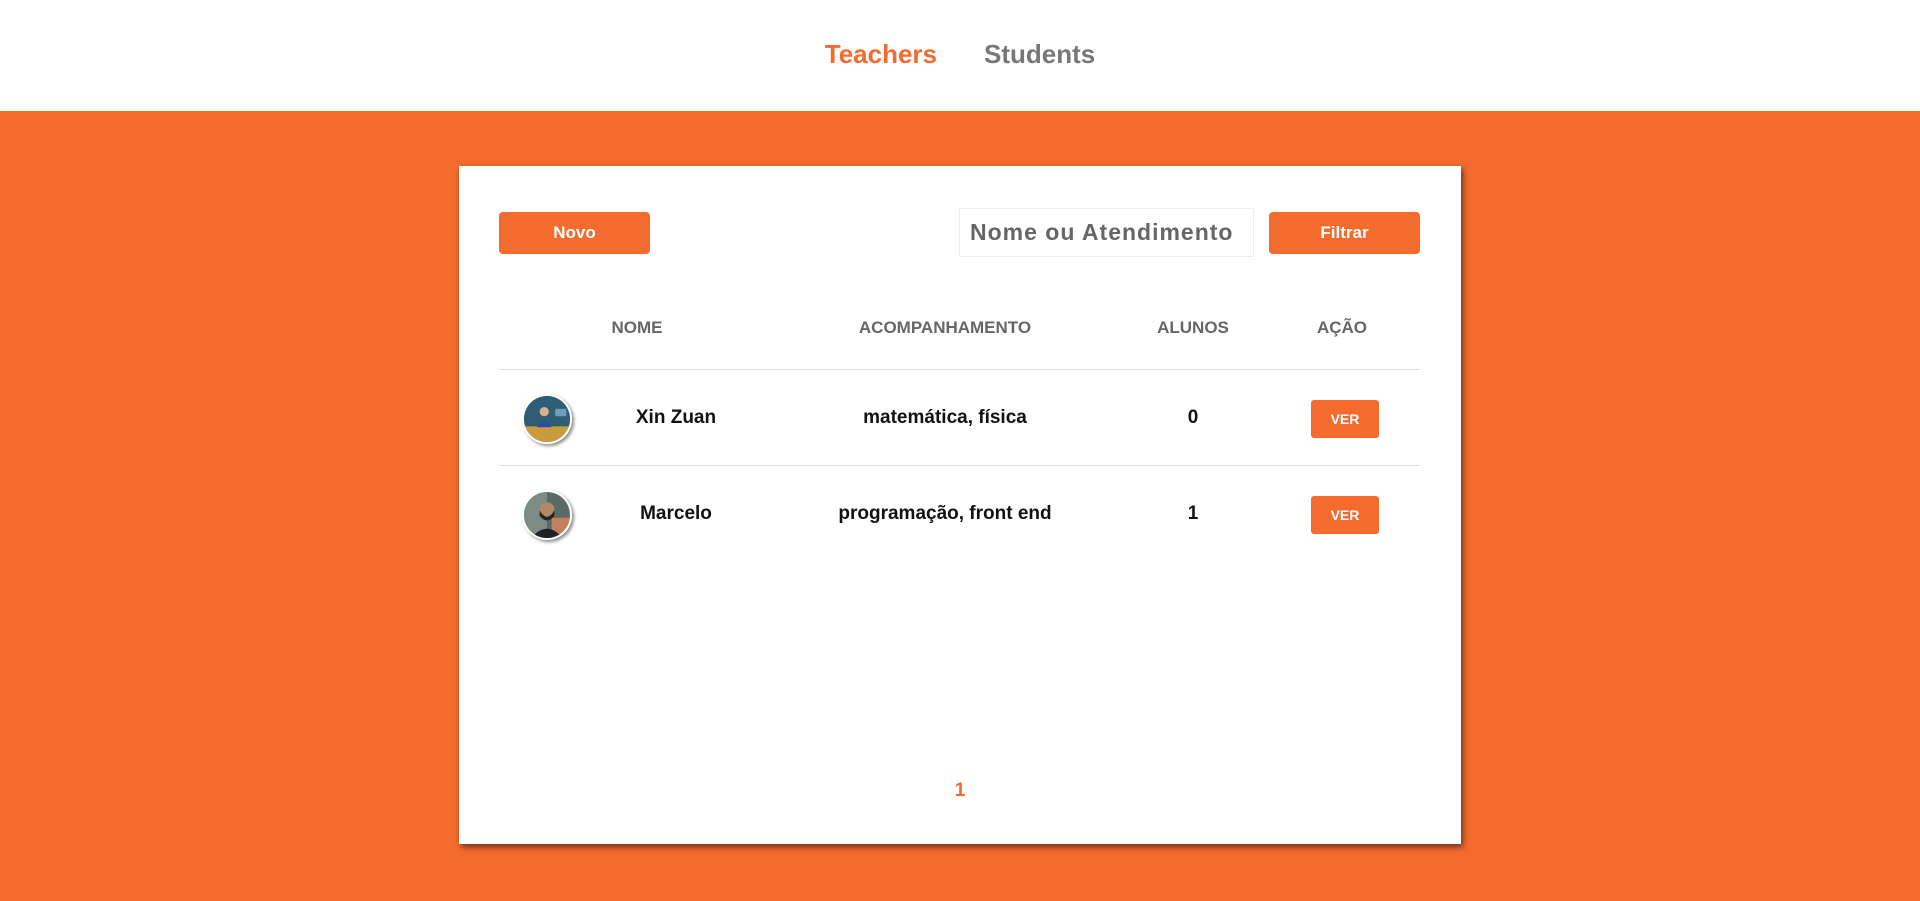 The height and width of the screenshot is (901, 1920). I want to click on column-header-subjects: ACOMPANHAMENTO, so click(945, 327).